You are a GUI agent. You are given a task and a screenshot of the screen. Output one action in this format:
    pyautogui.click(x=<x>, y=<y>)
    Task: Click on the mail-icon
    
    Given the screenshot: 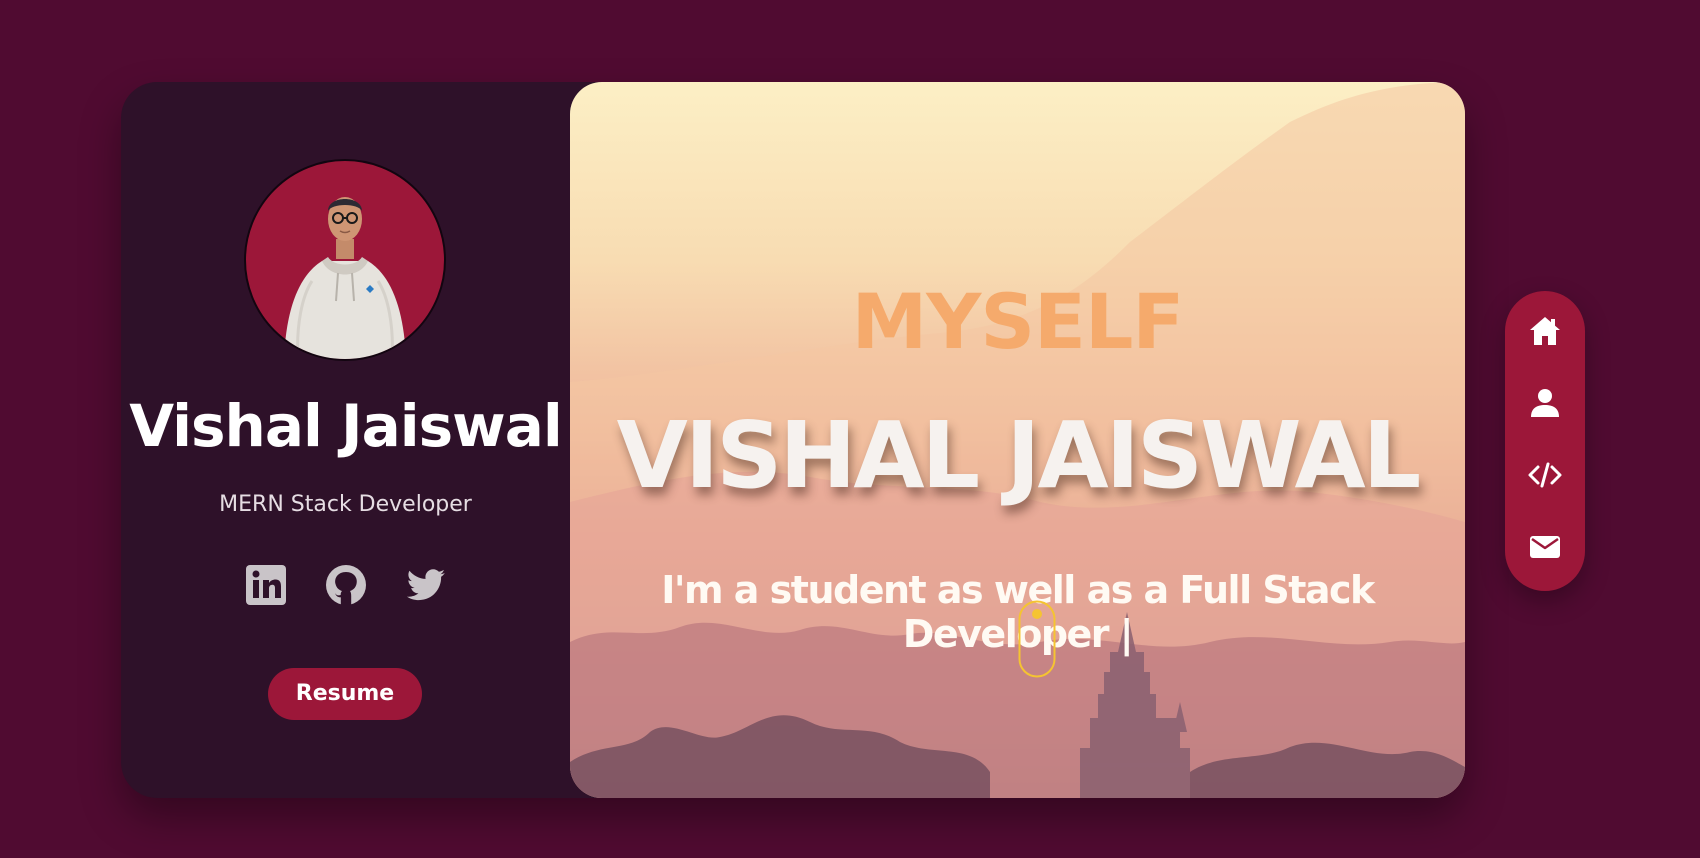 What is the action you would take?
    pyautogui.click(x=1545, y=547)
    